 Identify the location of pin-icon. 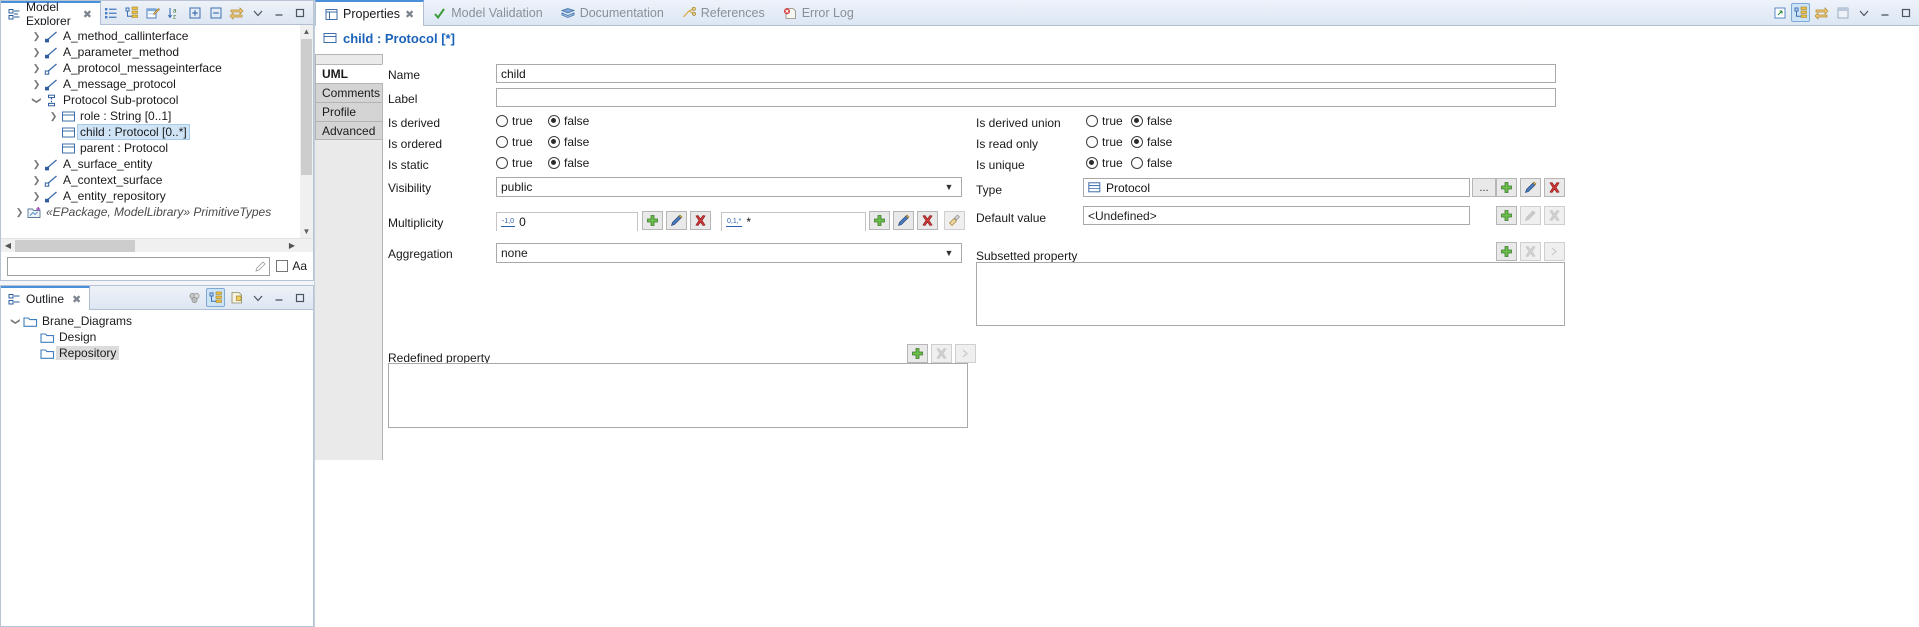
(1779, 12).